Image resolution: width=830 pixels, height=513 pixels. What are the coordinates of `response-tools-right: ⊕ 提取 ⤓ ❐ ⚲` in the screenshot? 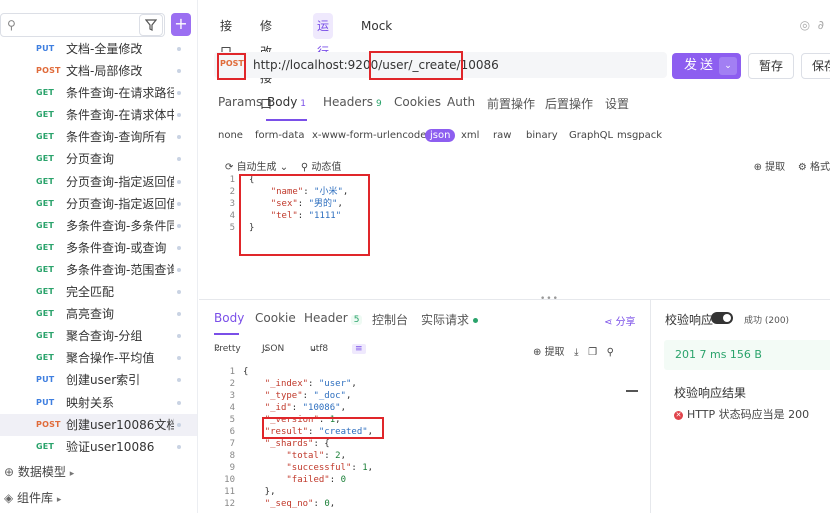 It's located at (573, 350).